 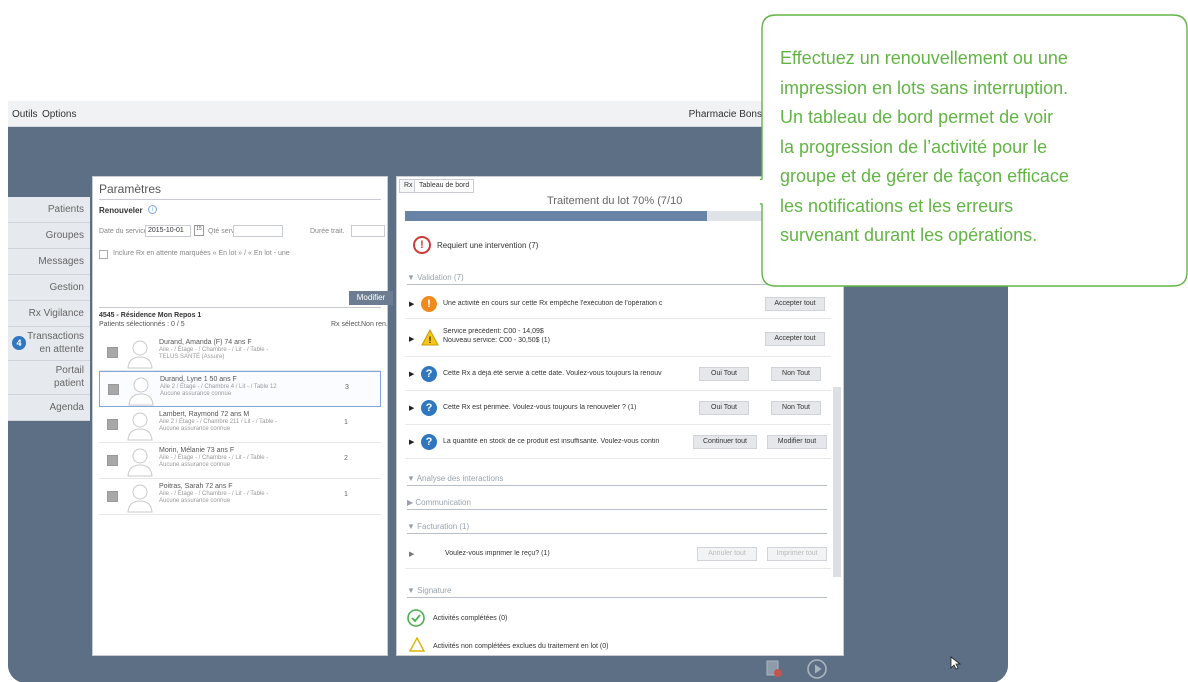 I want to click on continue-all-button: Continuer tout, so click(x=725, y=442).